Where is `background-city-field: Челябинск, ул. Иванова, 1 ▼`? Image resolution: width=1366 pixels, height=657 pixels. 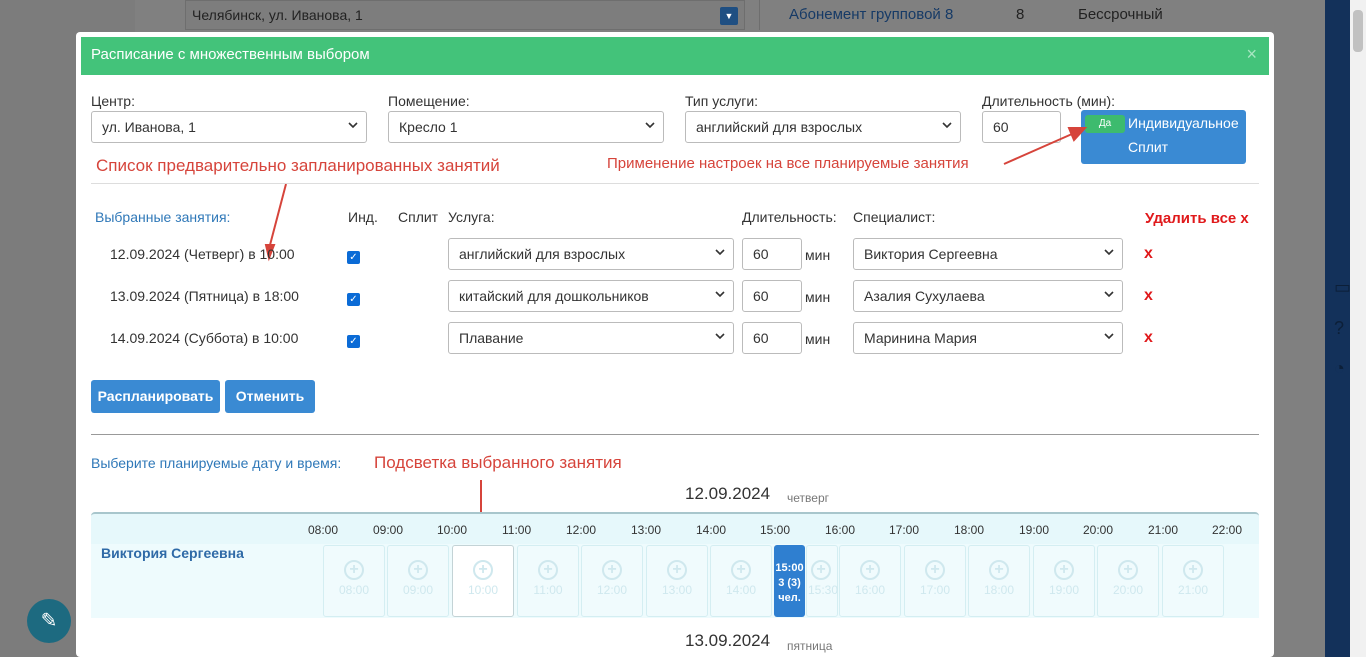 background-city-field: Челябинск, ул. Иванова, 1 ▼ is located at coordinates (465, 15).